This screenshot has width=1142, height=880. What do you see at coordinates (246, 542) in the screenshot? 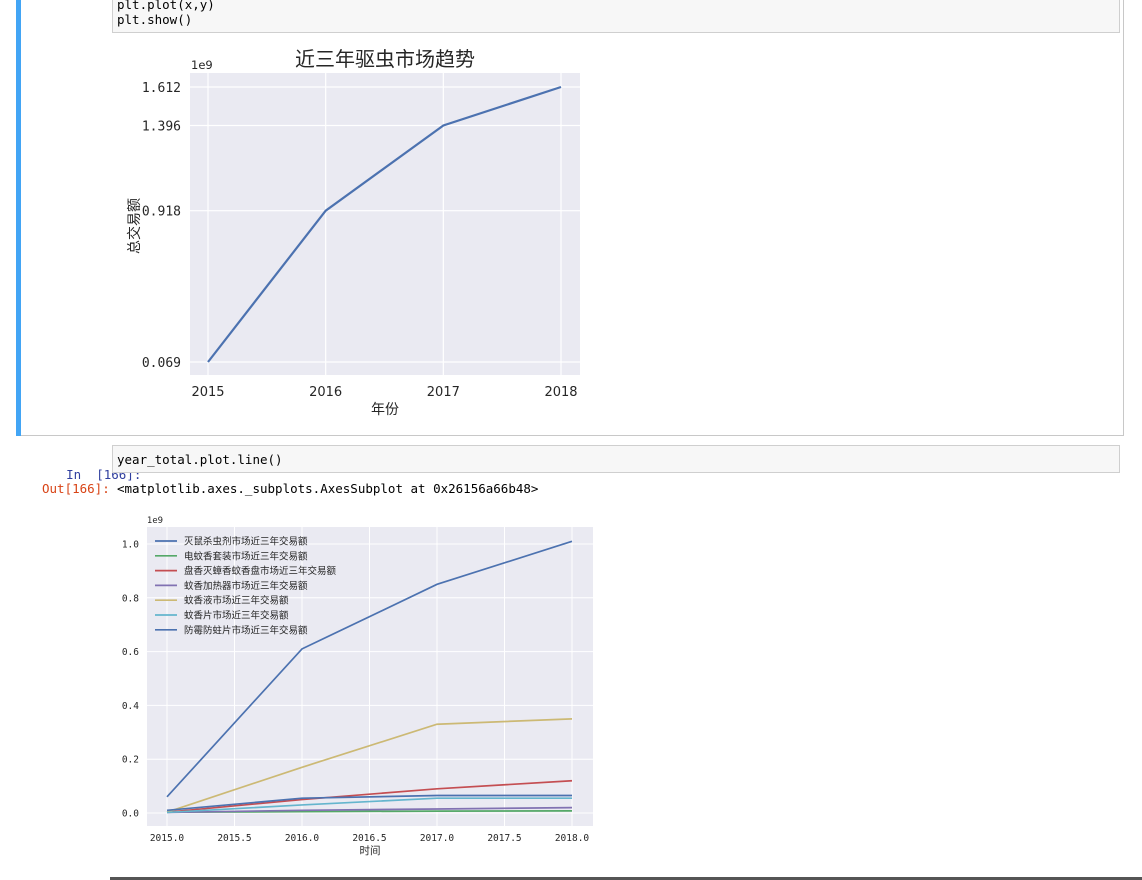
I see `legend-label: 灭鼠杀虫剂市场近三年交易额` at bounding box center [246, 542].